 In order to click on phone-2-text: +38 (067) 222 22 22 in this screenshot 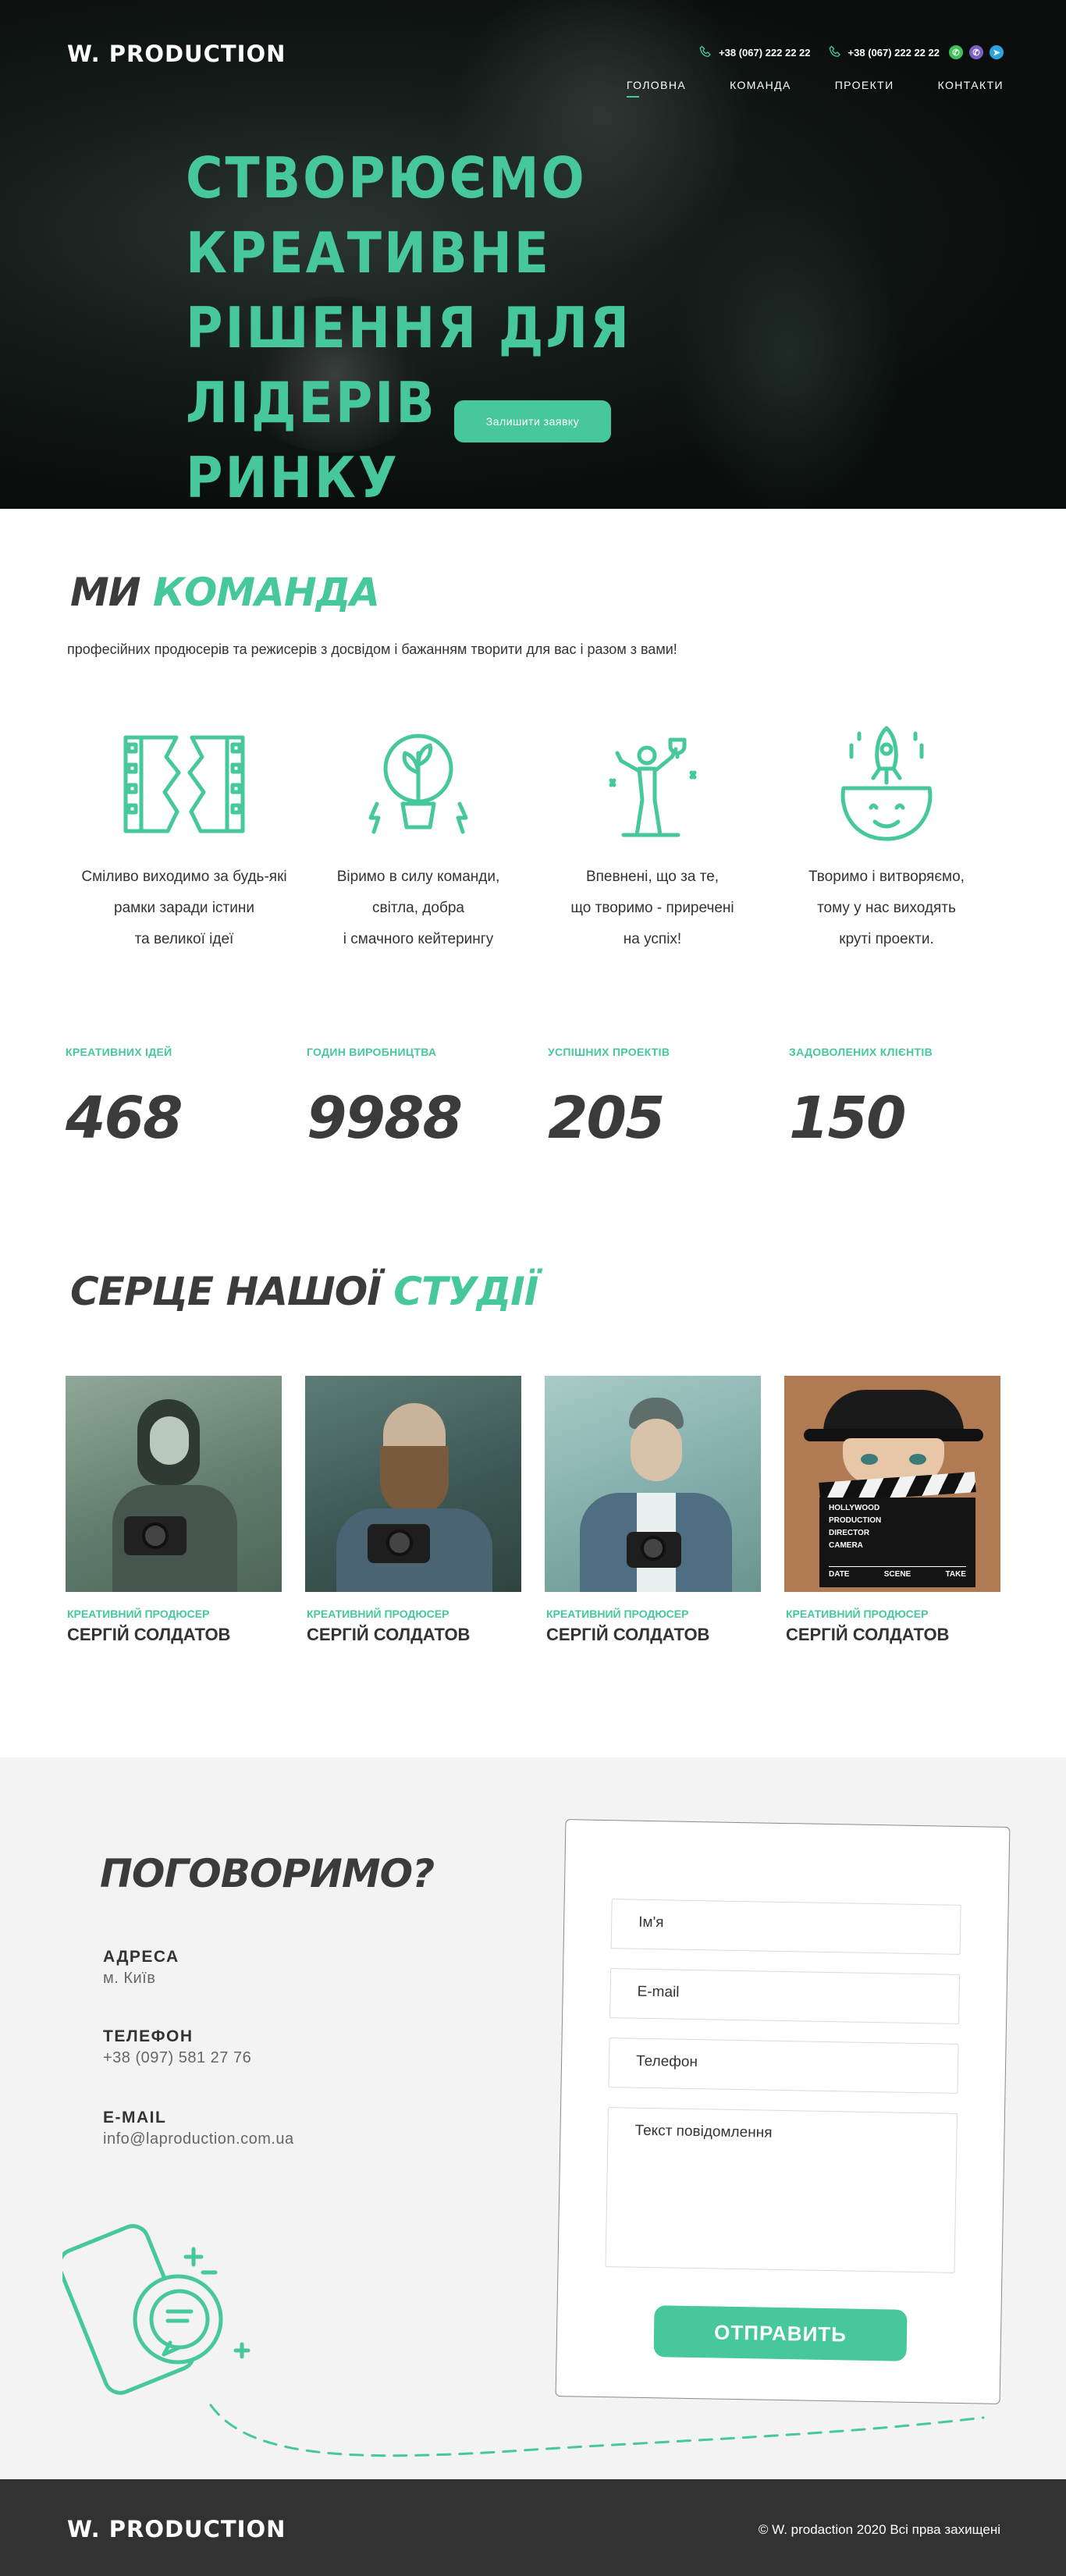, I will do `click(893, 53)`.